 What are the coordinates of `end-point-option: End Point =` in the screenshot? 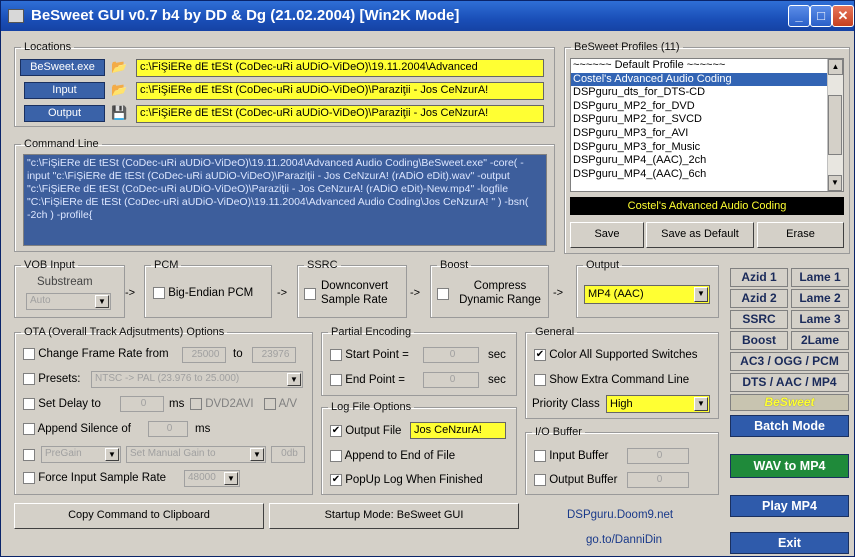 It's located at (367, 380).